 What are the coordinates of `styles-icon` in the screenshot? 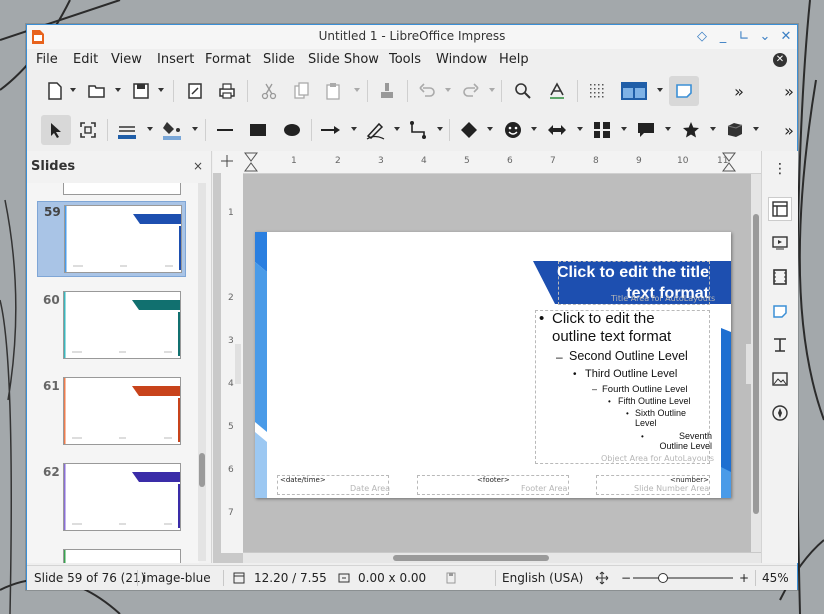 It's located at (780, 345).